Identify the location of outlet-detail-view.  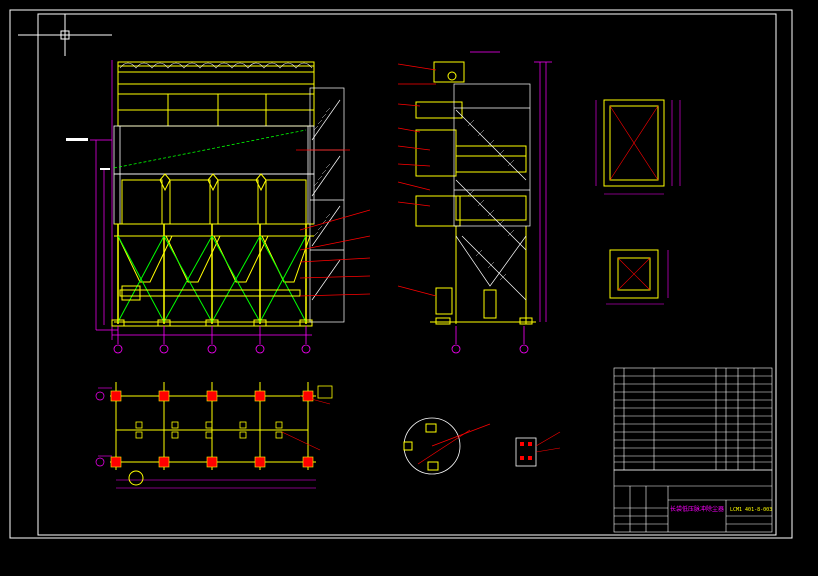
(637, 277).